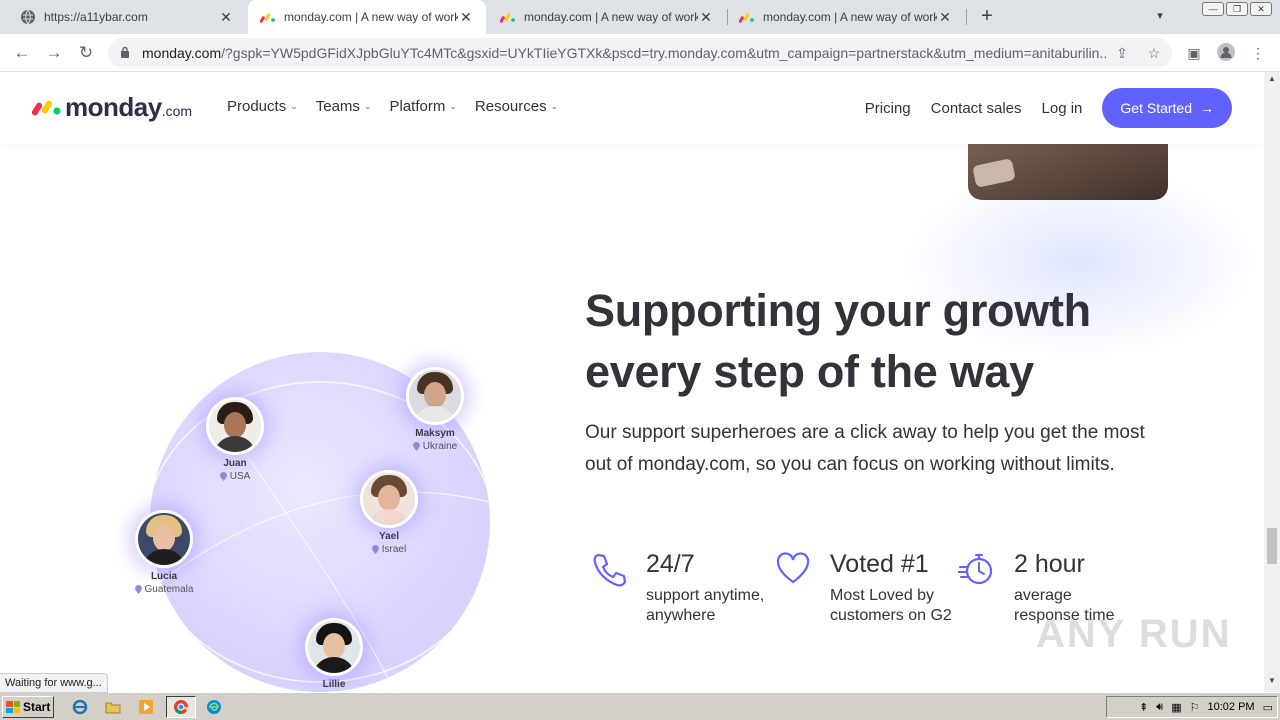  Describe the element at coordinates (1258, 53) in the screenshot. I see `kebab-menu-icon: ⋮` at that location.